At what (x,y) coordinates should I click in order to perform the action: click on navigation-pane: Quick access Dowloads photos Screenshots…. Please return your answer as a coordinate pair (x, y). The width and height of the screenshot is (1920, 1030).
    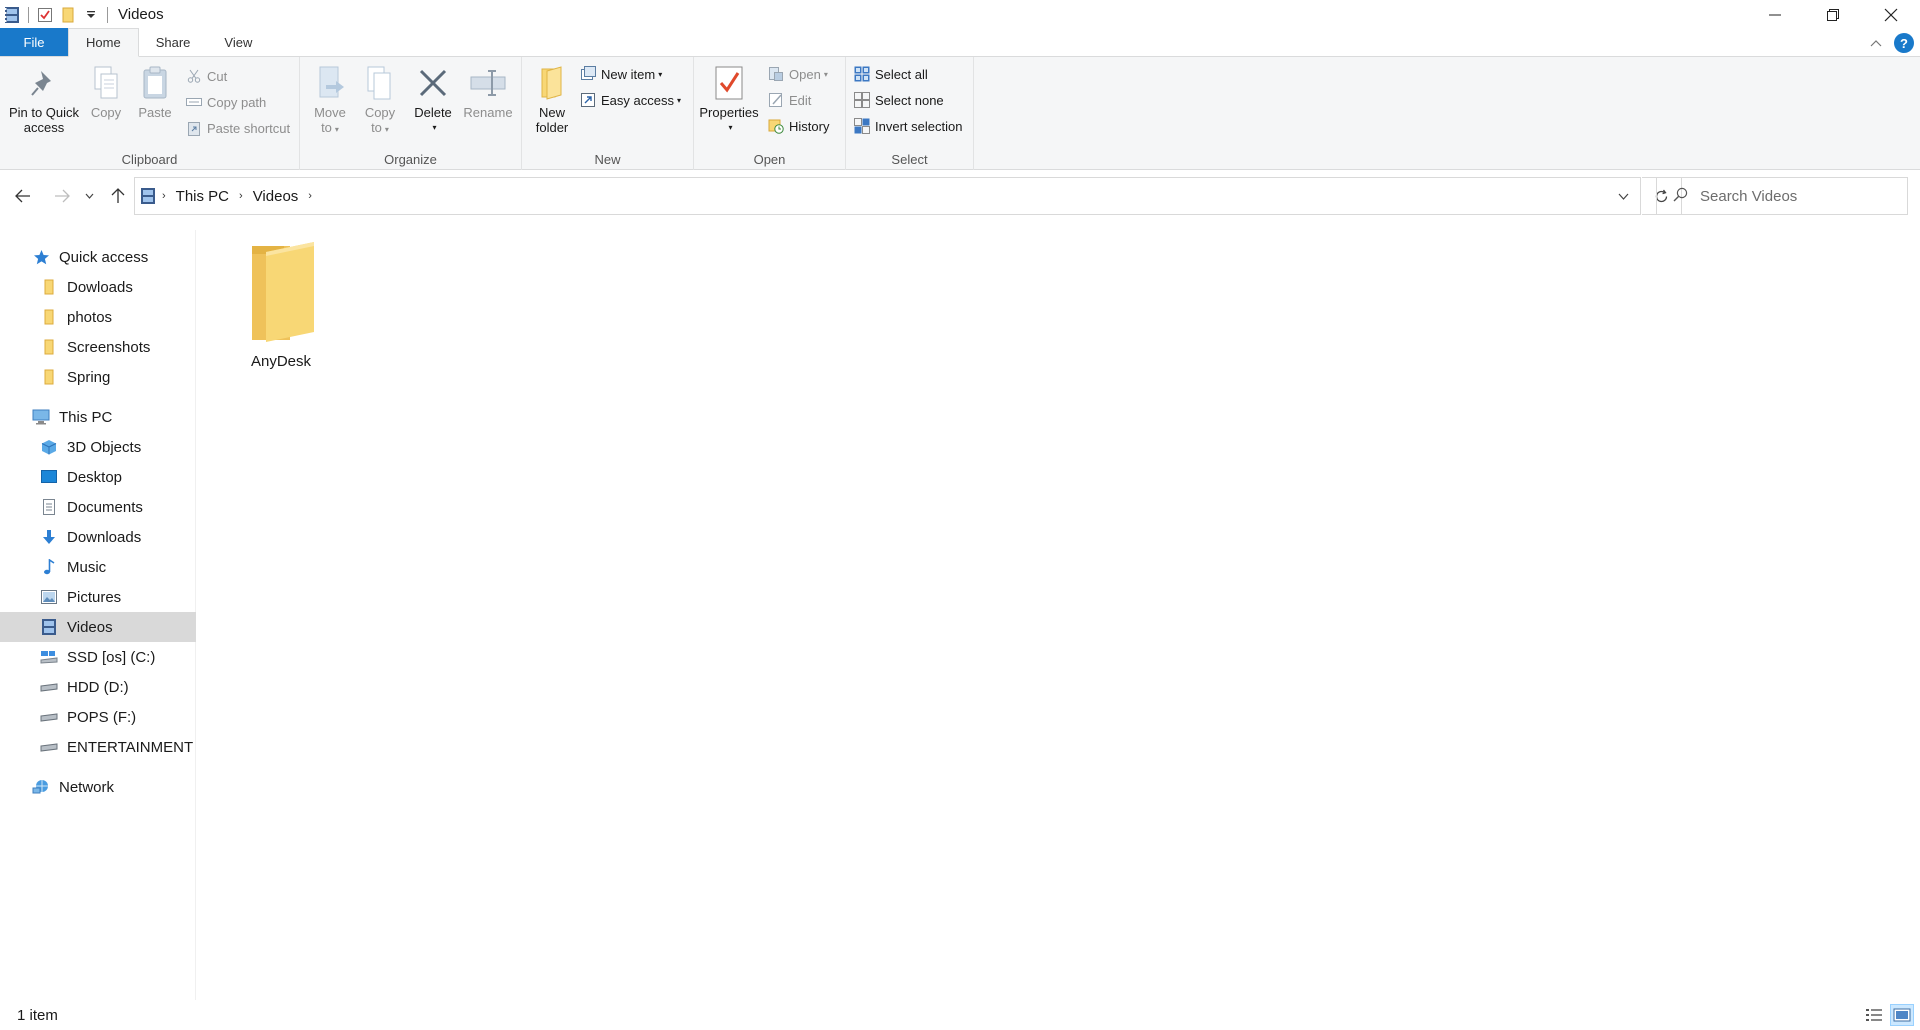
    Looking at the image, I should click on (98, 615).